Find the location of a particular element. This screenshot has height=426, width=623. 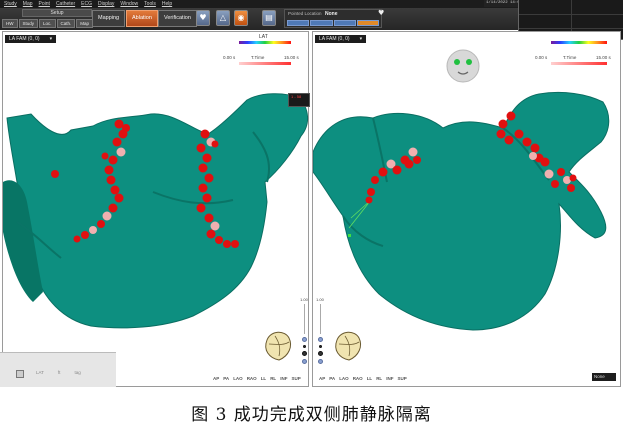

view-buttons-right: AP PA LAO RAO LL RL INF SUP is located at coordinates (363, 378).